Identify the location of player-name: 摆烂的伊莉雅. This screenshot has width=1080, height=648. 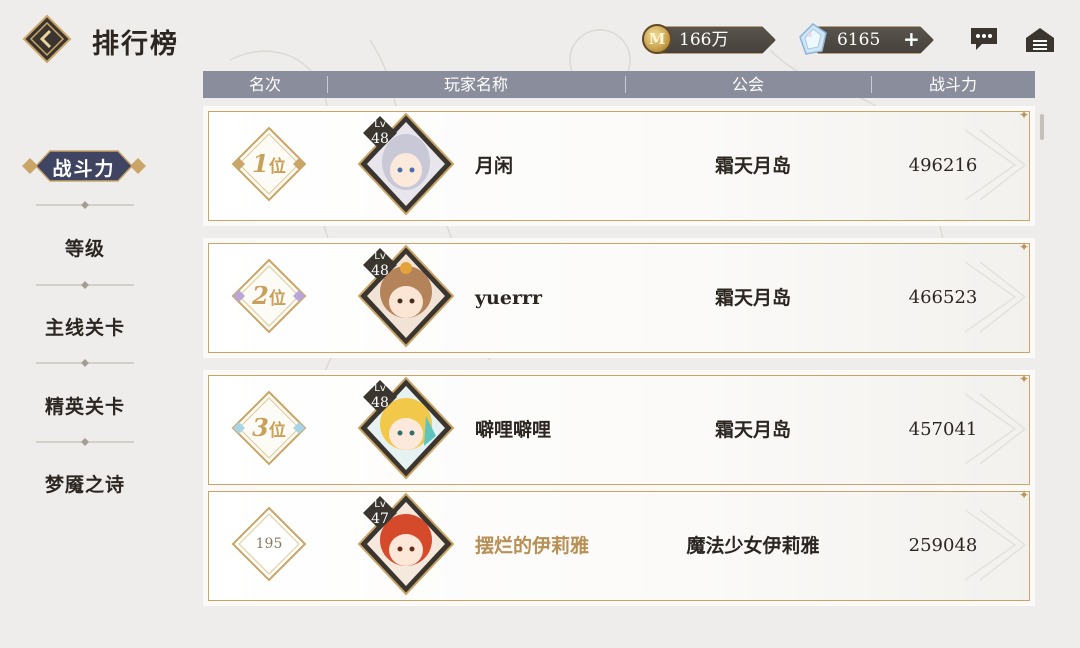
(532, 546).